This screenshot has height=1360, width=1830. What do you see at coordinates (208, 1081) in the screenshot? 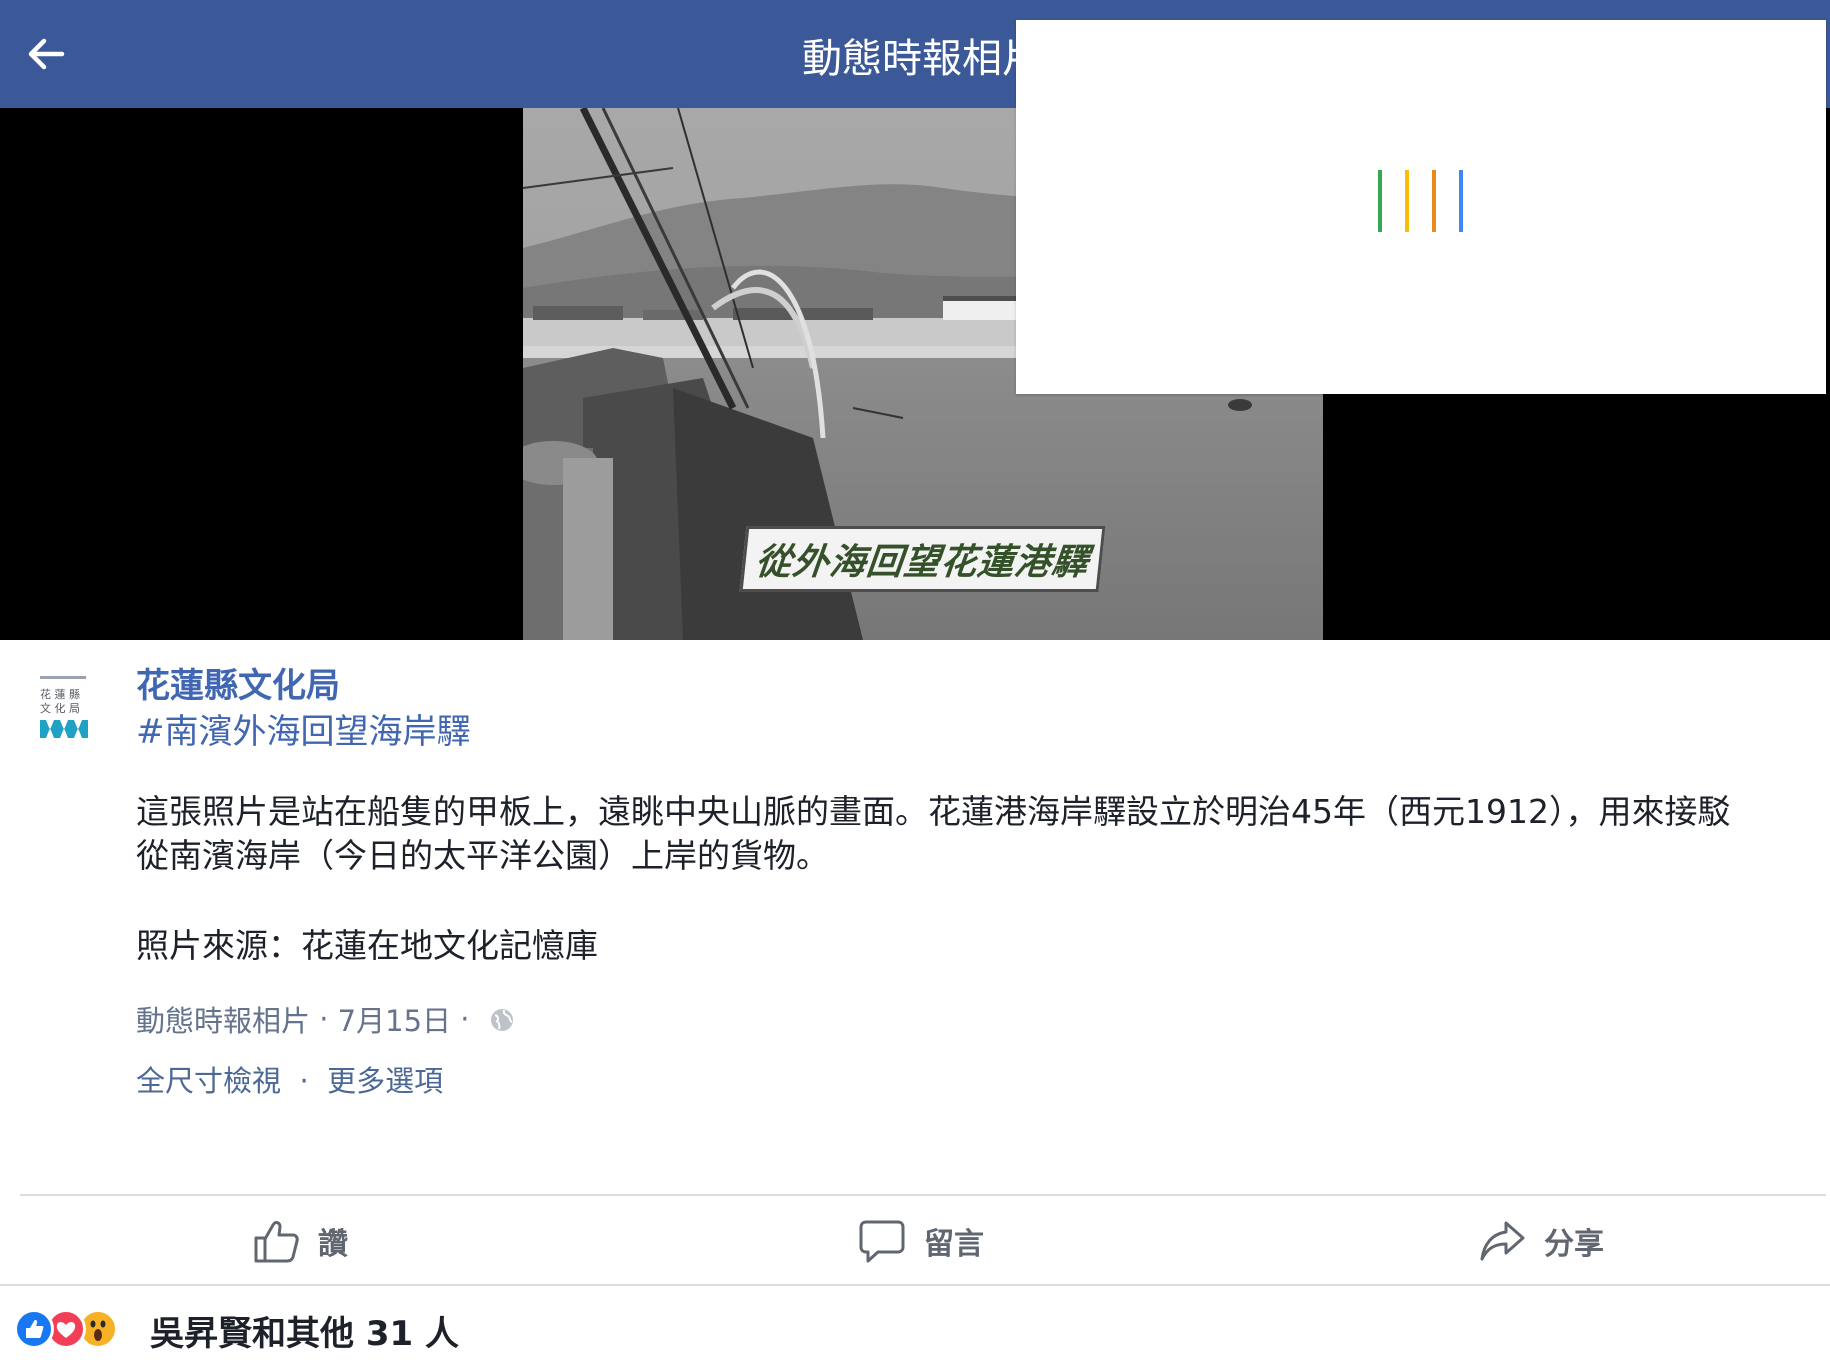
I see `full-size-view-link: 全尺寸檢視` at bounding box center [208, 1081].